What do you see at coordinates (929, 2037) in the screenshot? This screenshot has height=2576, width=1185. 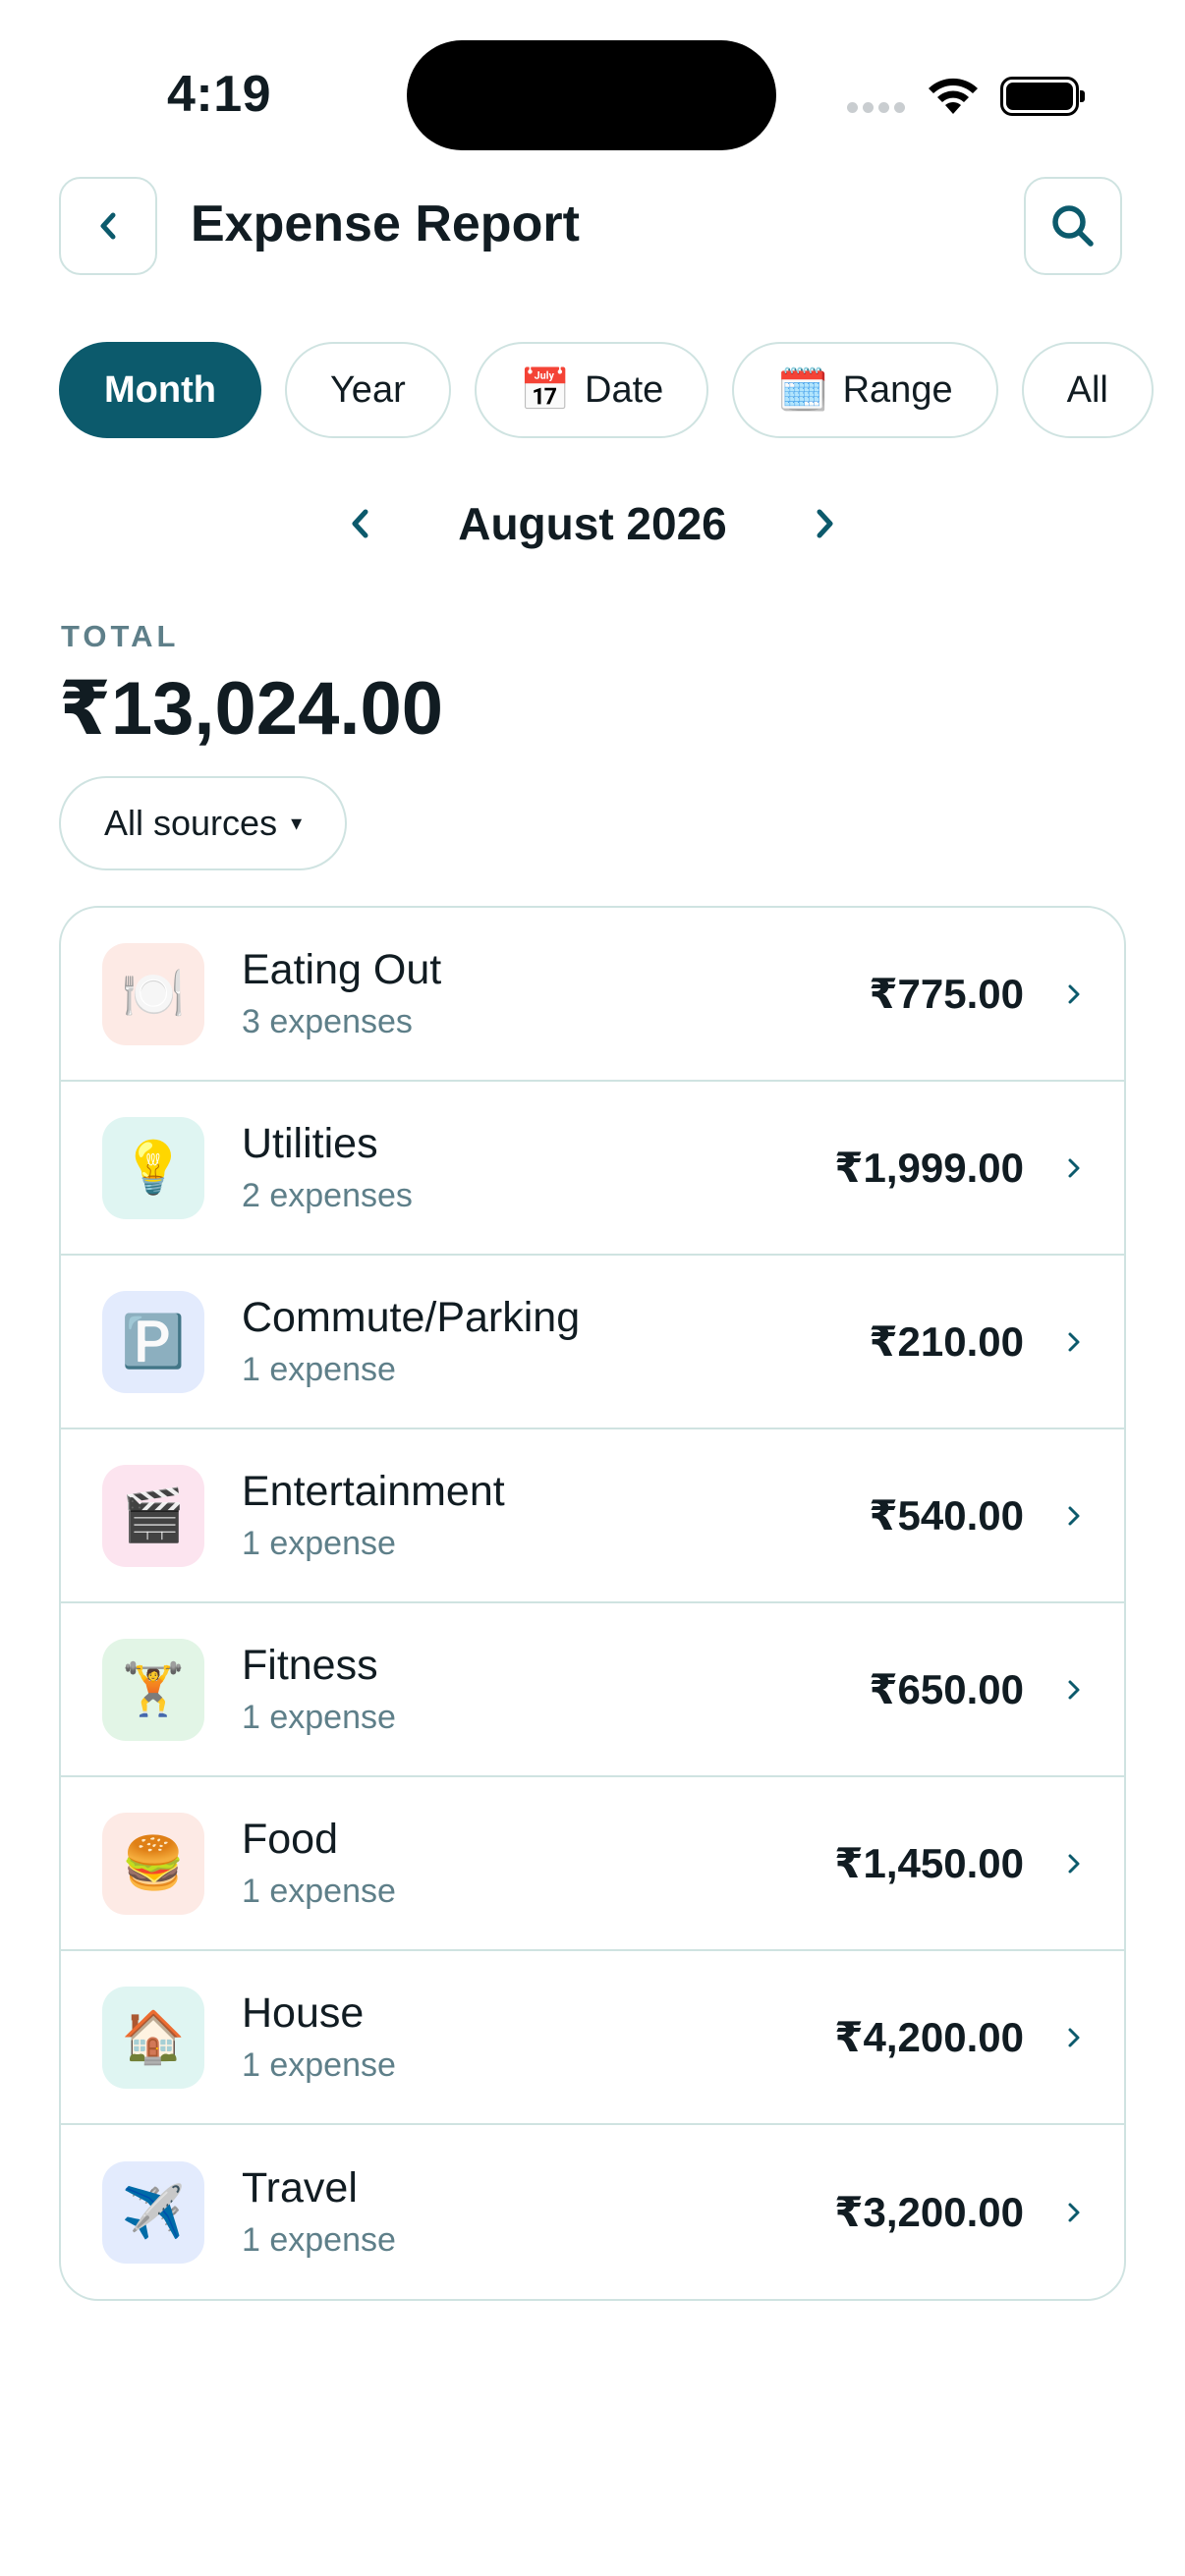 I see `category-amount: ₹4,200.00` at bounding box center [929, 2037].